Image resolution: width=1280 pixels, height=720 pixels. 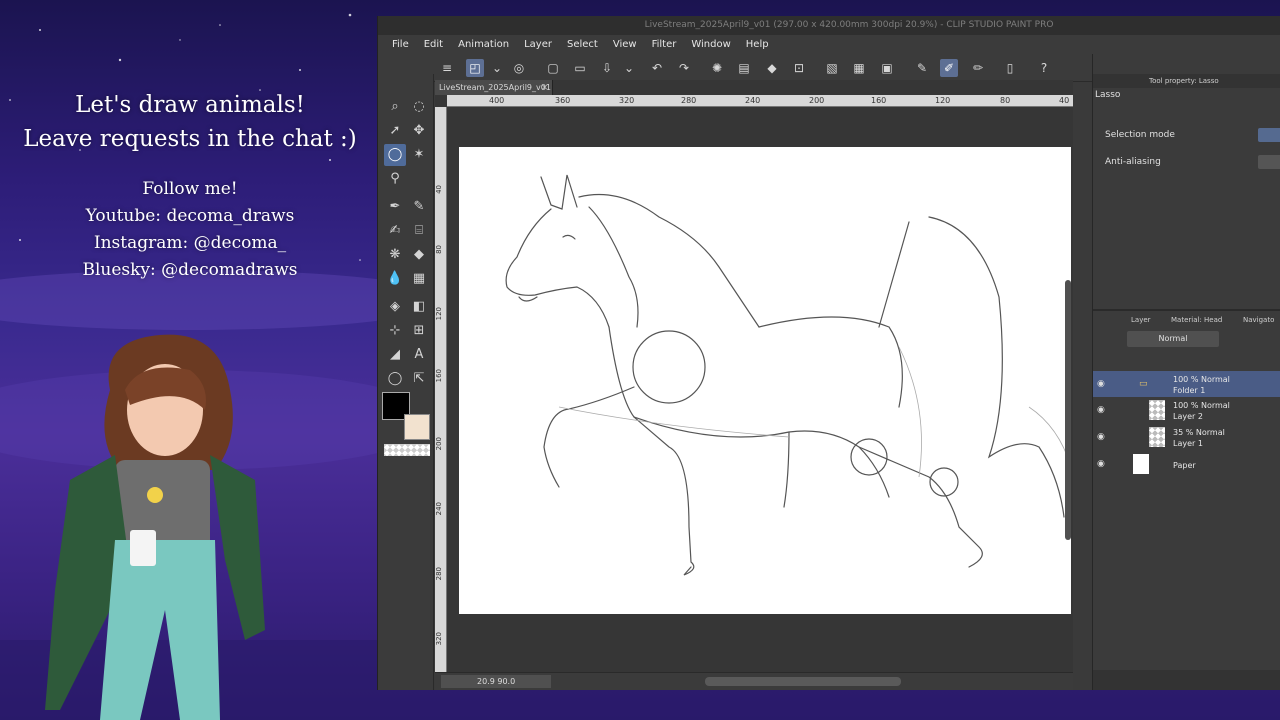 What do you see at coordinates (395, 379) in the screenshot?
I see `balloon-icon: ◯` at bounding box center [395, 379].